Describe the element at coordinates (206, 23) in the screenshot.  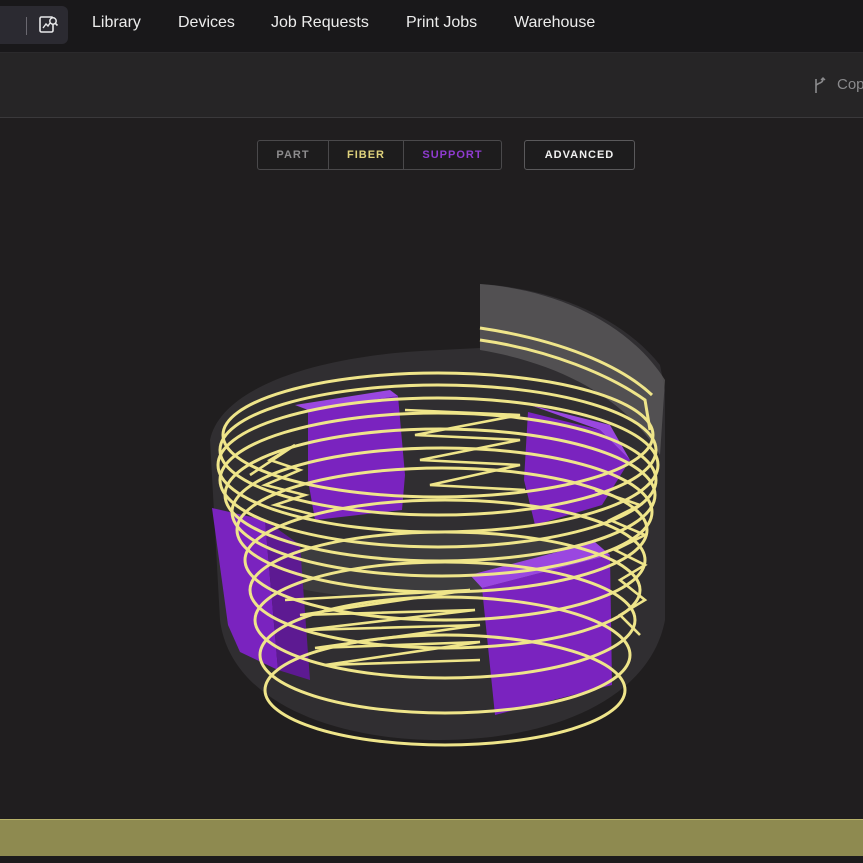
I see `nav-devices: Devices` at that location.